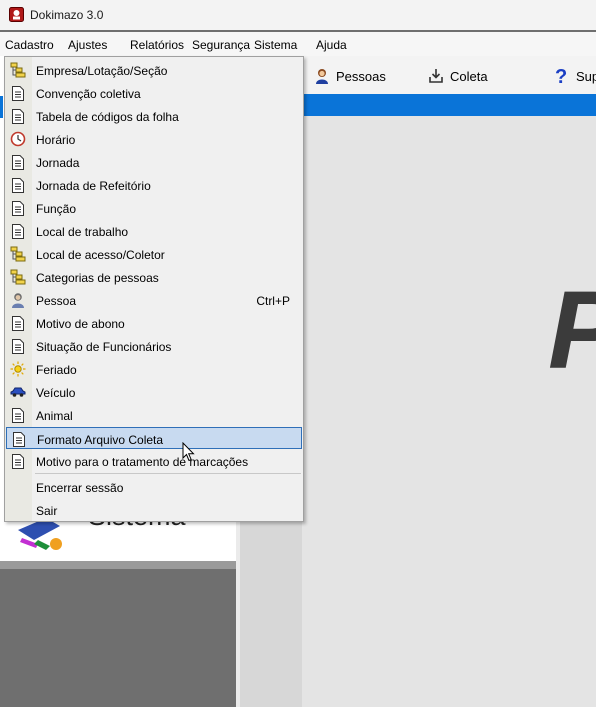 This screenshot has height=707, width=596. Describe the element at coordinates (18, 392) in the screenshot. I see `car-icon` at that location.